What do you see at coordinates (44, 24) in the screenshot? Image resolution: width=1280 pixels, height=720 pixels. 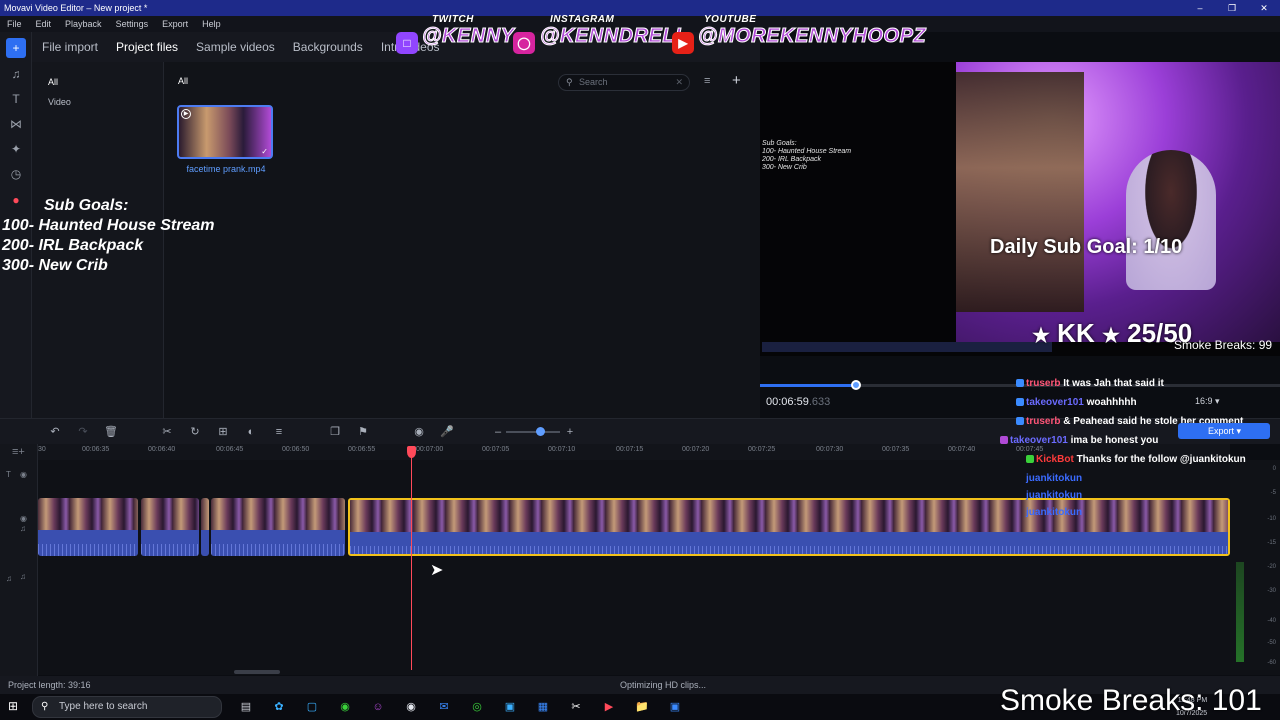 I see `menu-edit: Edit` at bounding box center [44, 24].